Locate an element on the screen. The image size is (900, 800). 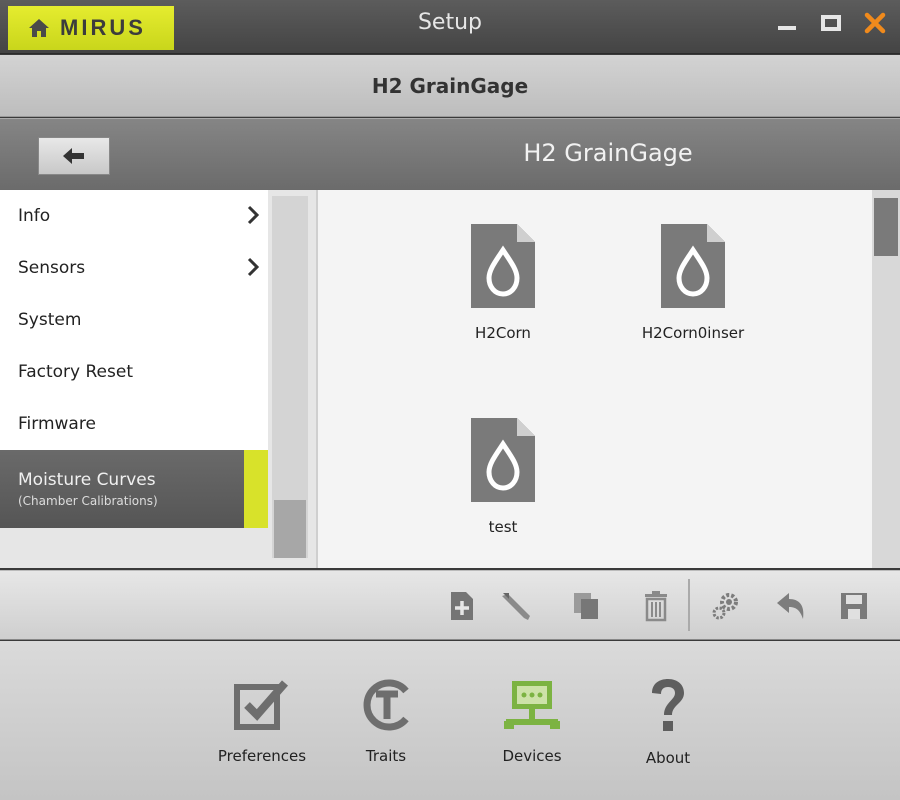
settings-button is located at coordinates (726, 606).